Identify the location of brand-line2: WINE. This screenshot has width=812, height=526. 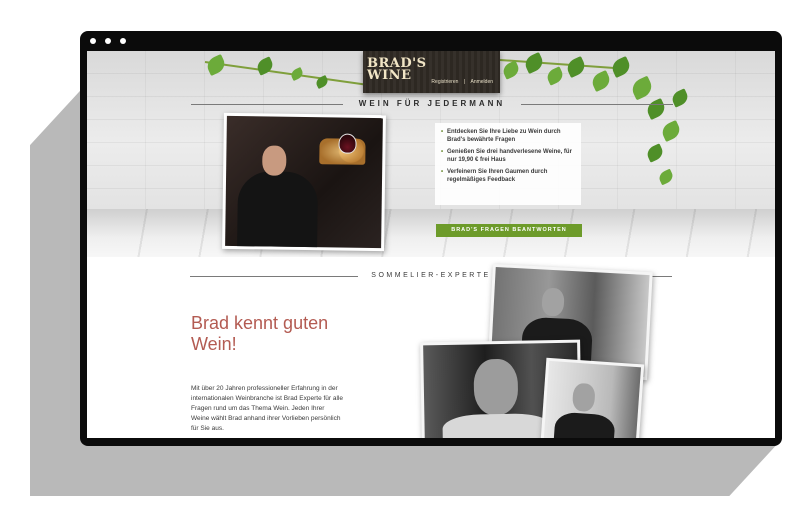
(389, 75).